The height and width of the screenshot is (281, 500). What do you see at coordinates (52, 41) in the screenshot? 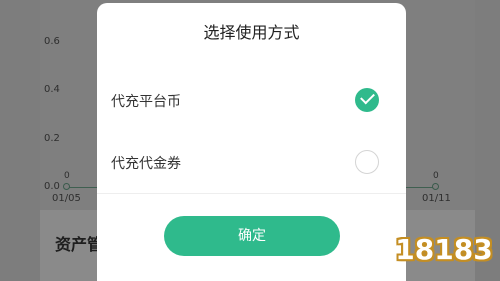
I see `y-tick-label: 0.6` at bounding box center [52, 41].